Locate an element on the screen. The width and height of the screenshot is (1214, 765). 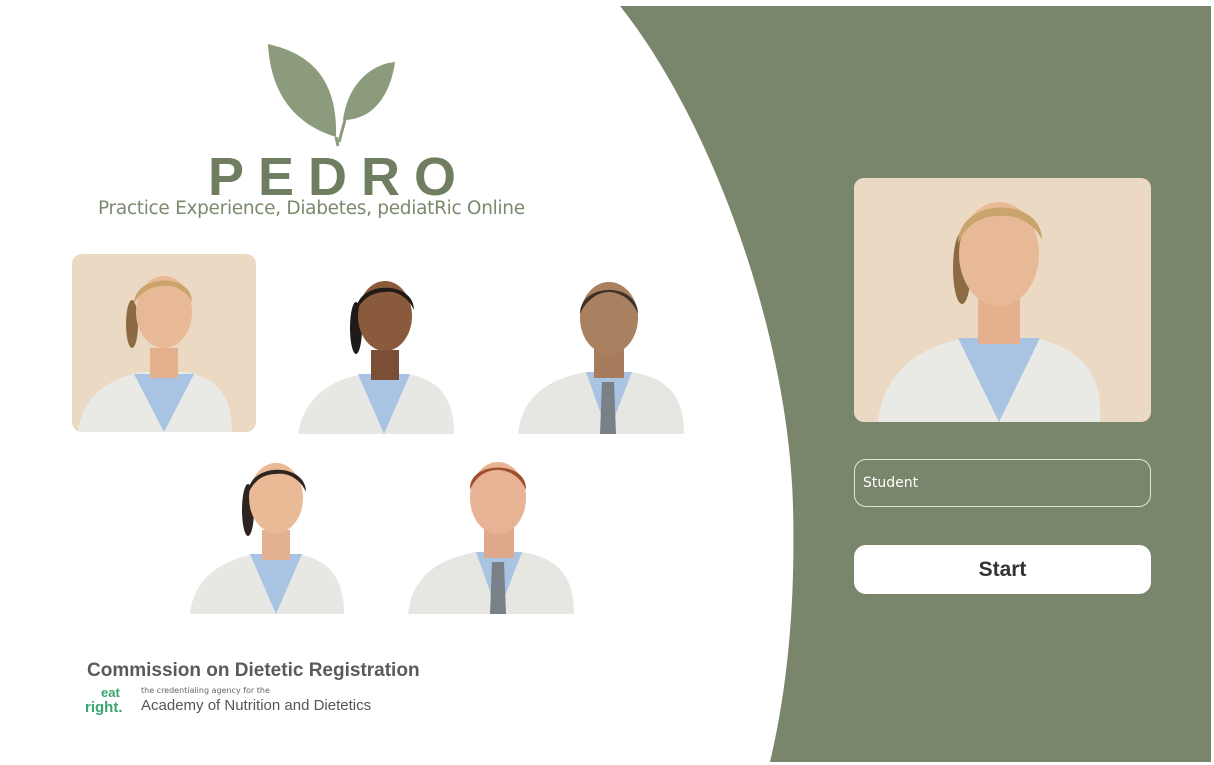
avatar-brunette-woman-icon is located at coordinates (267, 538).